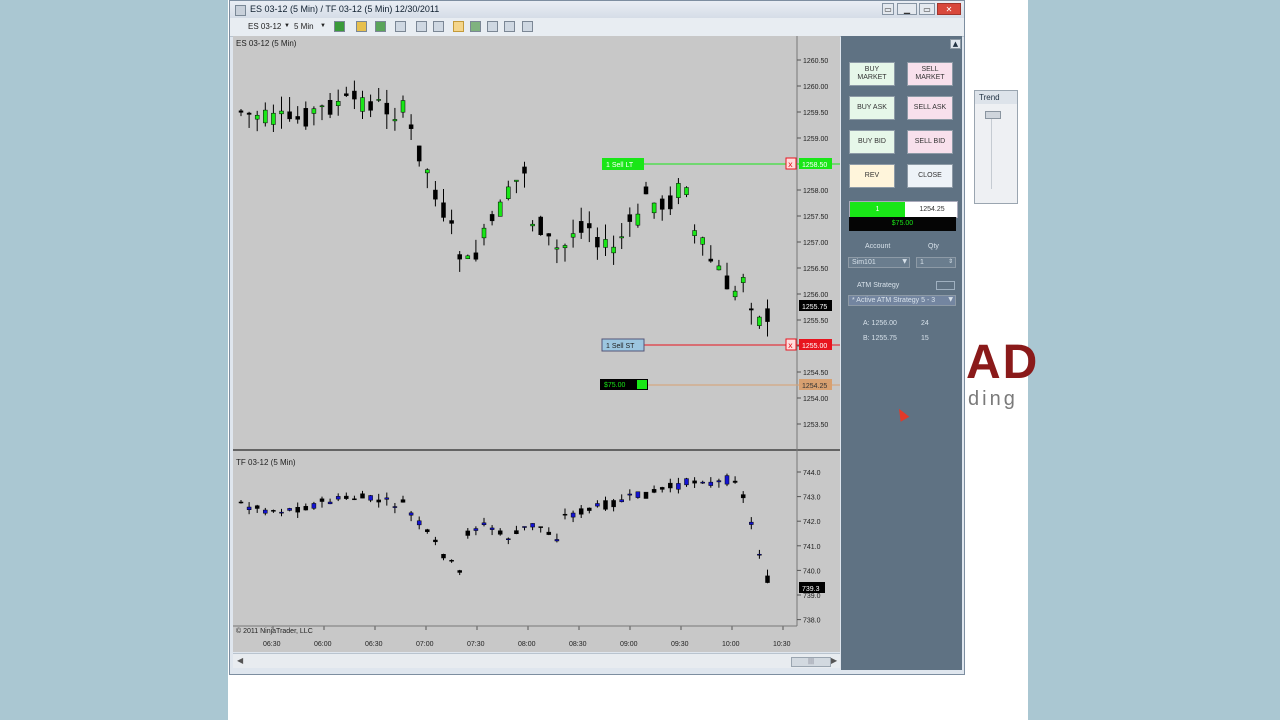 Image resolution: width=1280 pixels, height=720 pixels. Describe the element at coordinates (872, 74) in the screenshot. I see `buy-market-button: BUY MARKET` at that location.